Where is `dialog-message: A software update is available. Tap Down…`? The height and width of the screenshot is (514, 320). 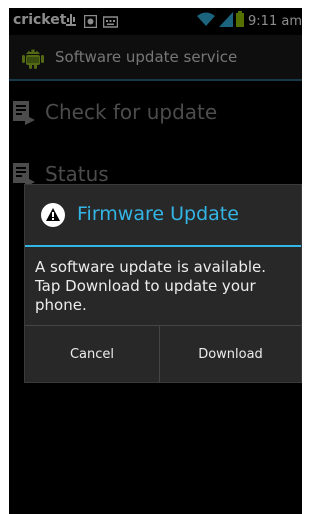
dialog-message: A software update is available. Tap Down… is located at coordinates (151, 286).